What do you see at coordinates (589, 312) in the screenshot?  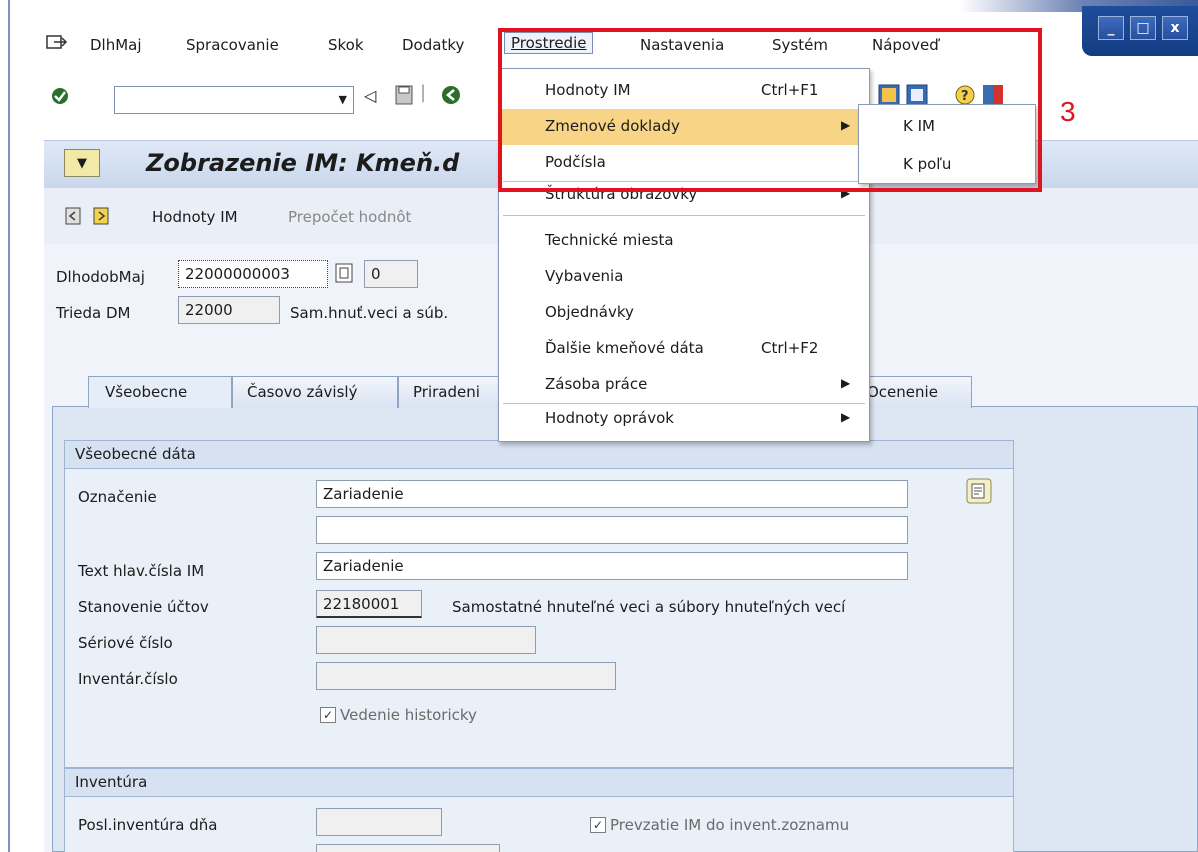 I see `menu-item-label: Objednávky` at bounding box center [589, 312].